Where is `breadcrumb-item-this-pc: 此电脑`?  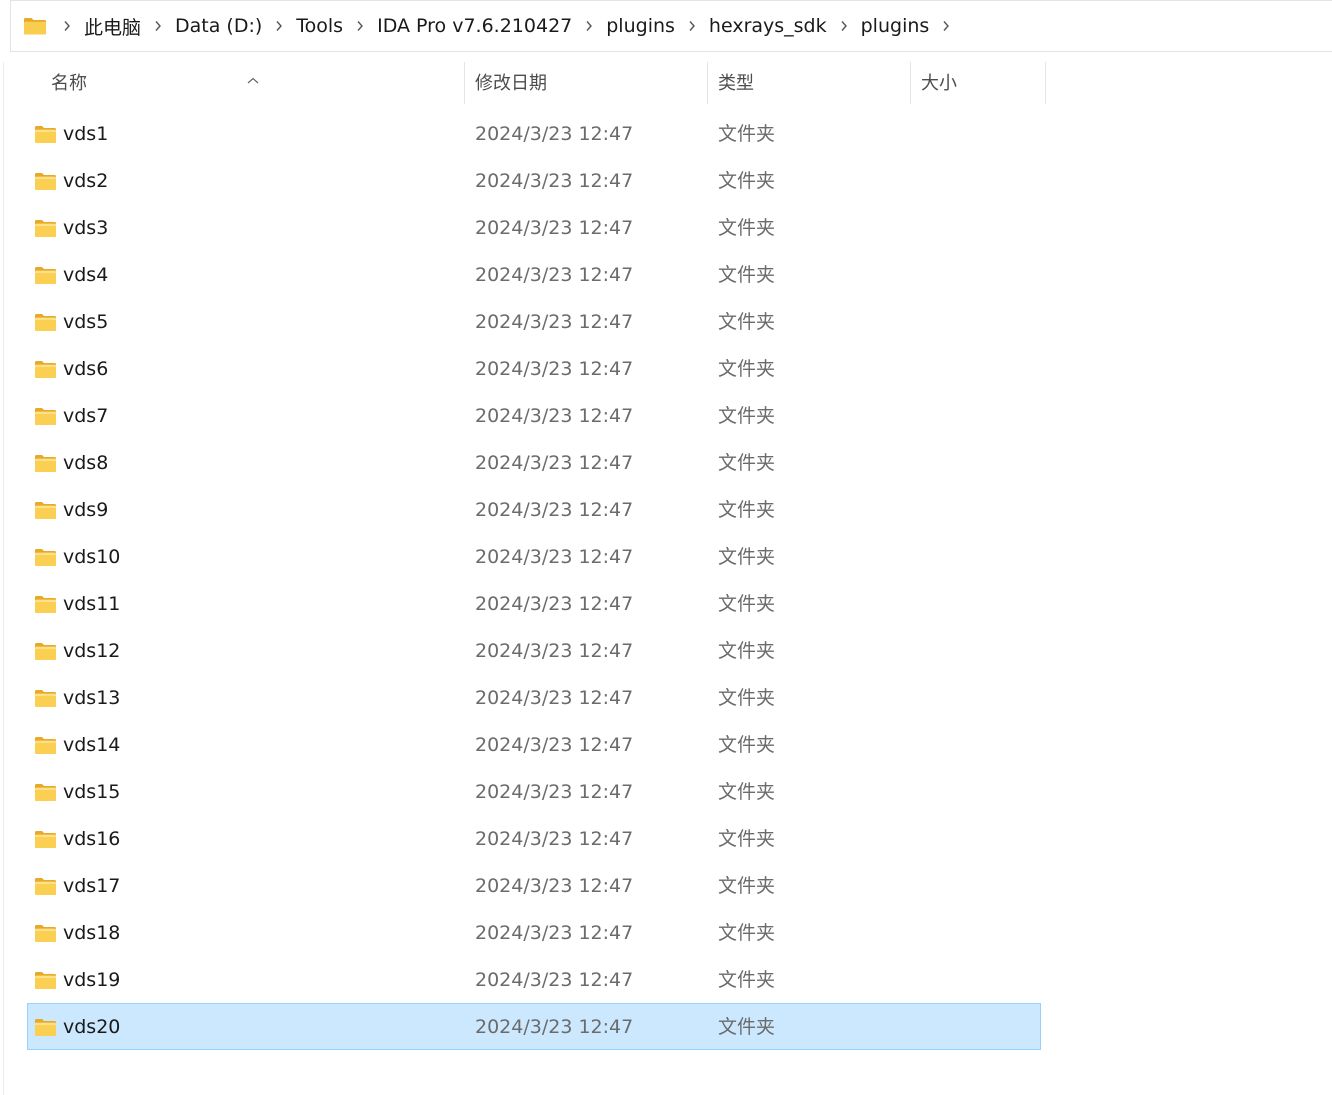
breadcrumb-item-this-pc: 此电脑 is located at coordinates (112, 26).